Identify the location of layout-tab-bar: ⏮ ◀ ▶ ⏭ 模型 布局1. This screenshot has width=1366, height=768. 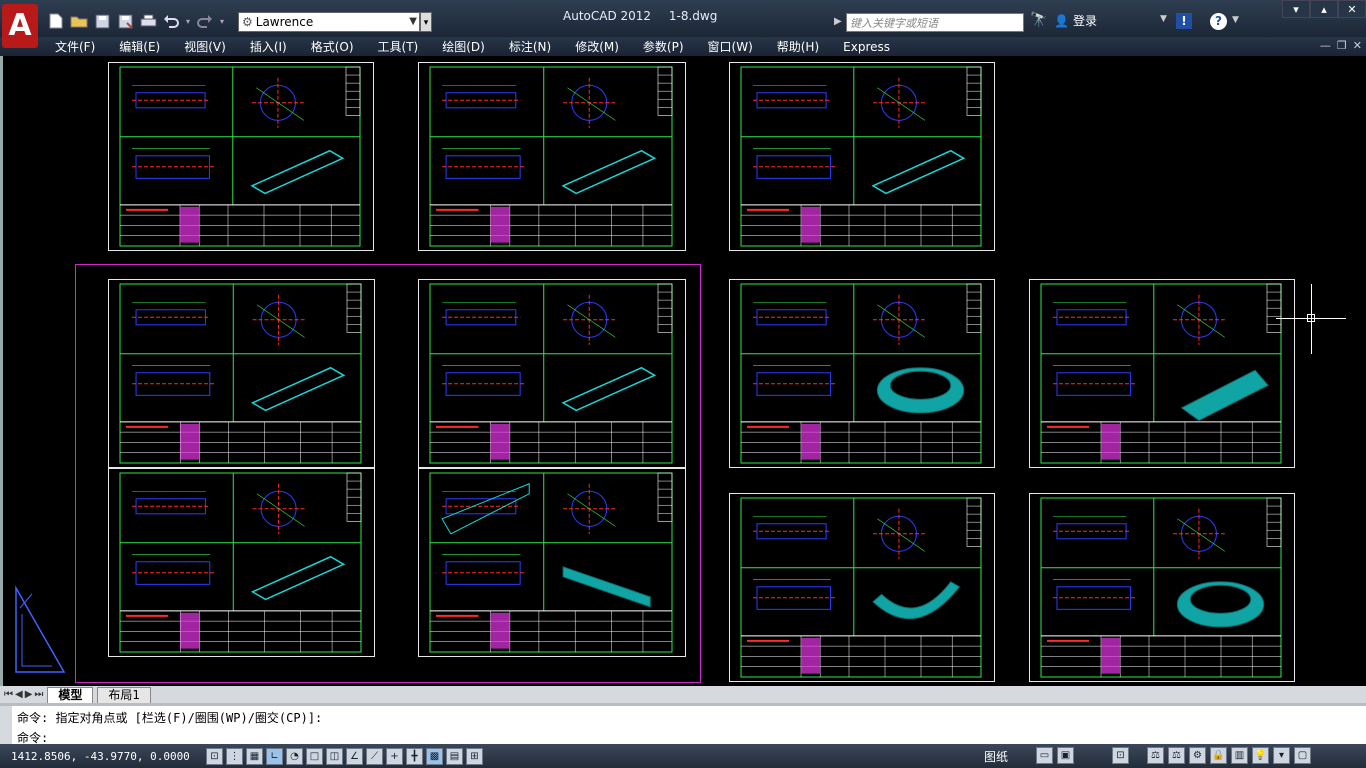
(683, 694).